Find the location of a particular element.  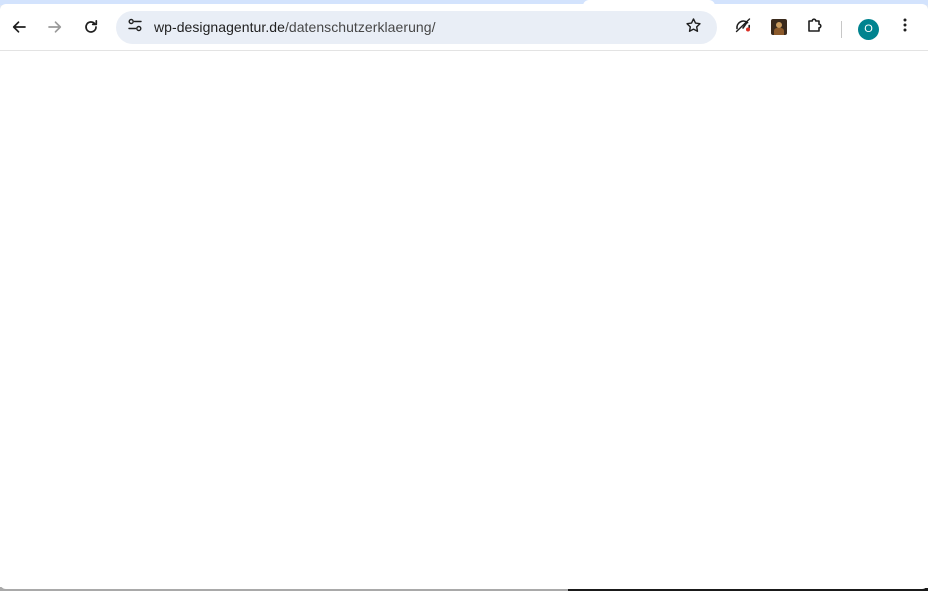

puzzle-piece-icon is located at coordinates (815, 27).